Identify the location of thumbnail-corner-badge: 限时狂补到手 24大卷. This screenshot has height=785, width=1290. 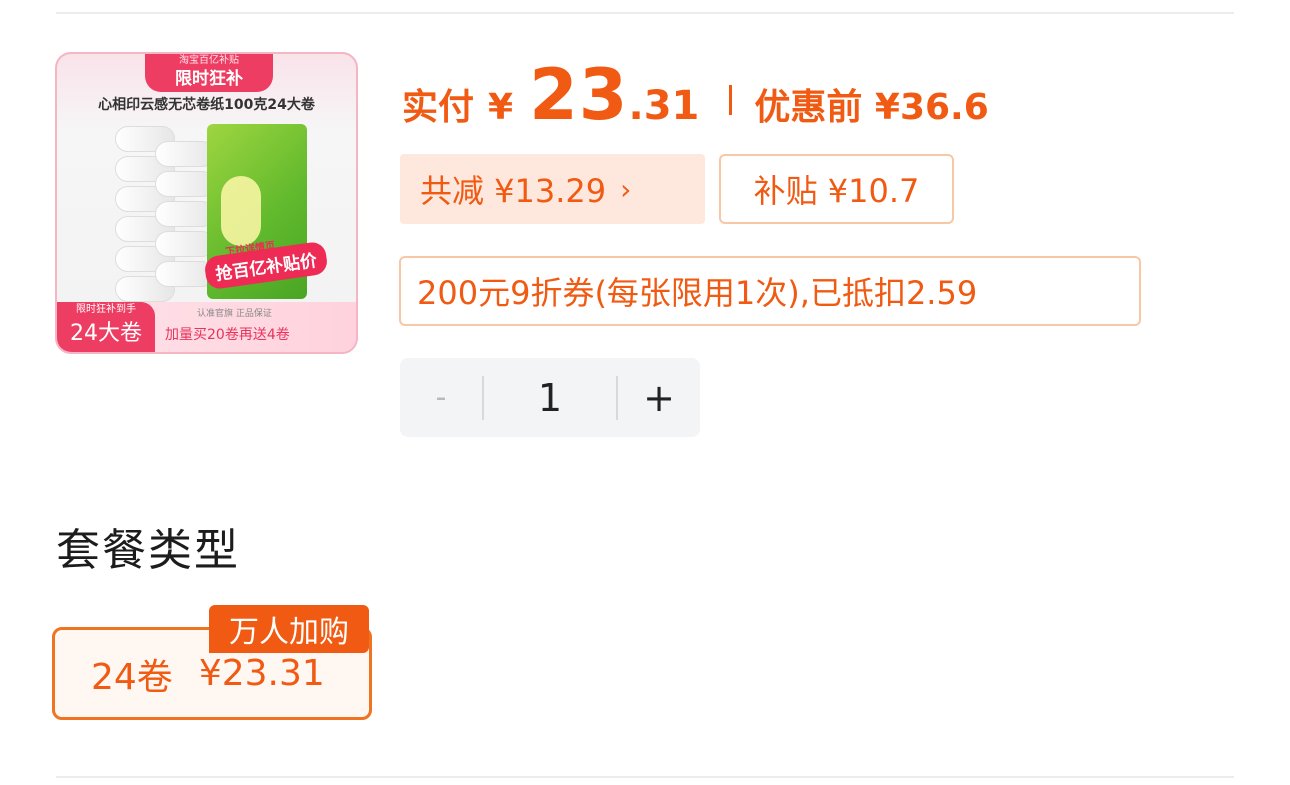
(106, 327).